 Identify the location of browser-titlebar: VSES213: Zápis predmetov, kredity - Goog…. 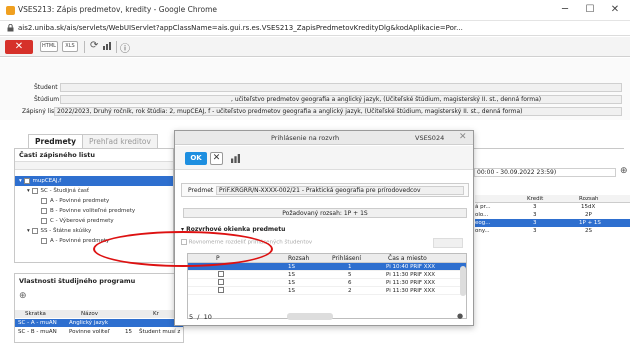
(315, 10).